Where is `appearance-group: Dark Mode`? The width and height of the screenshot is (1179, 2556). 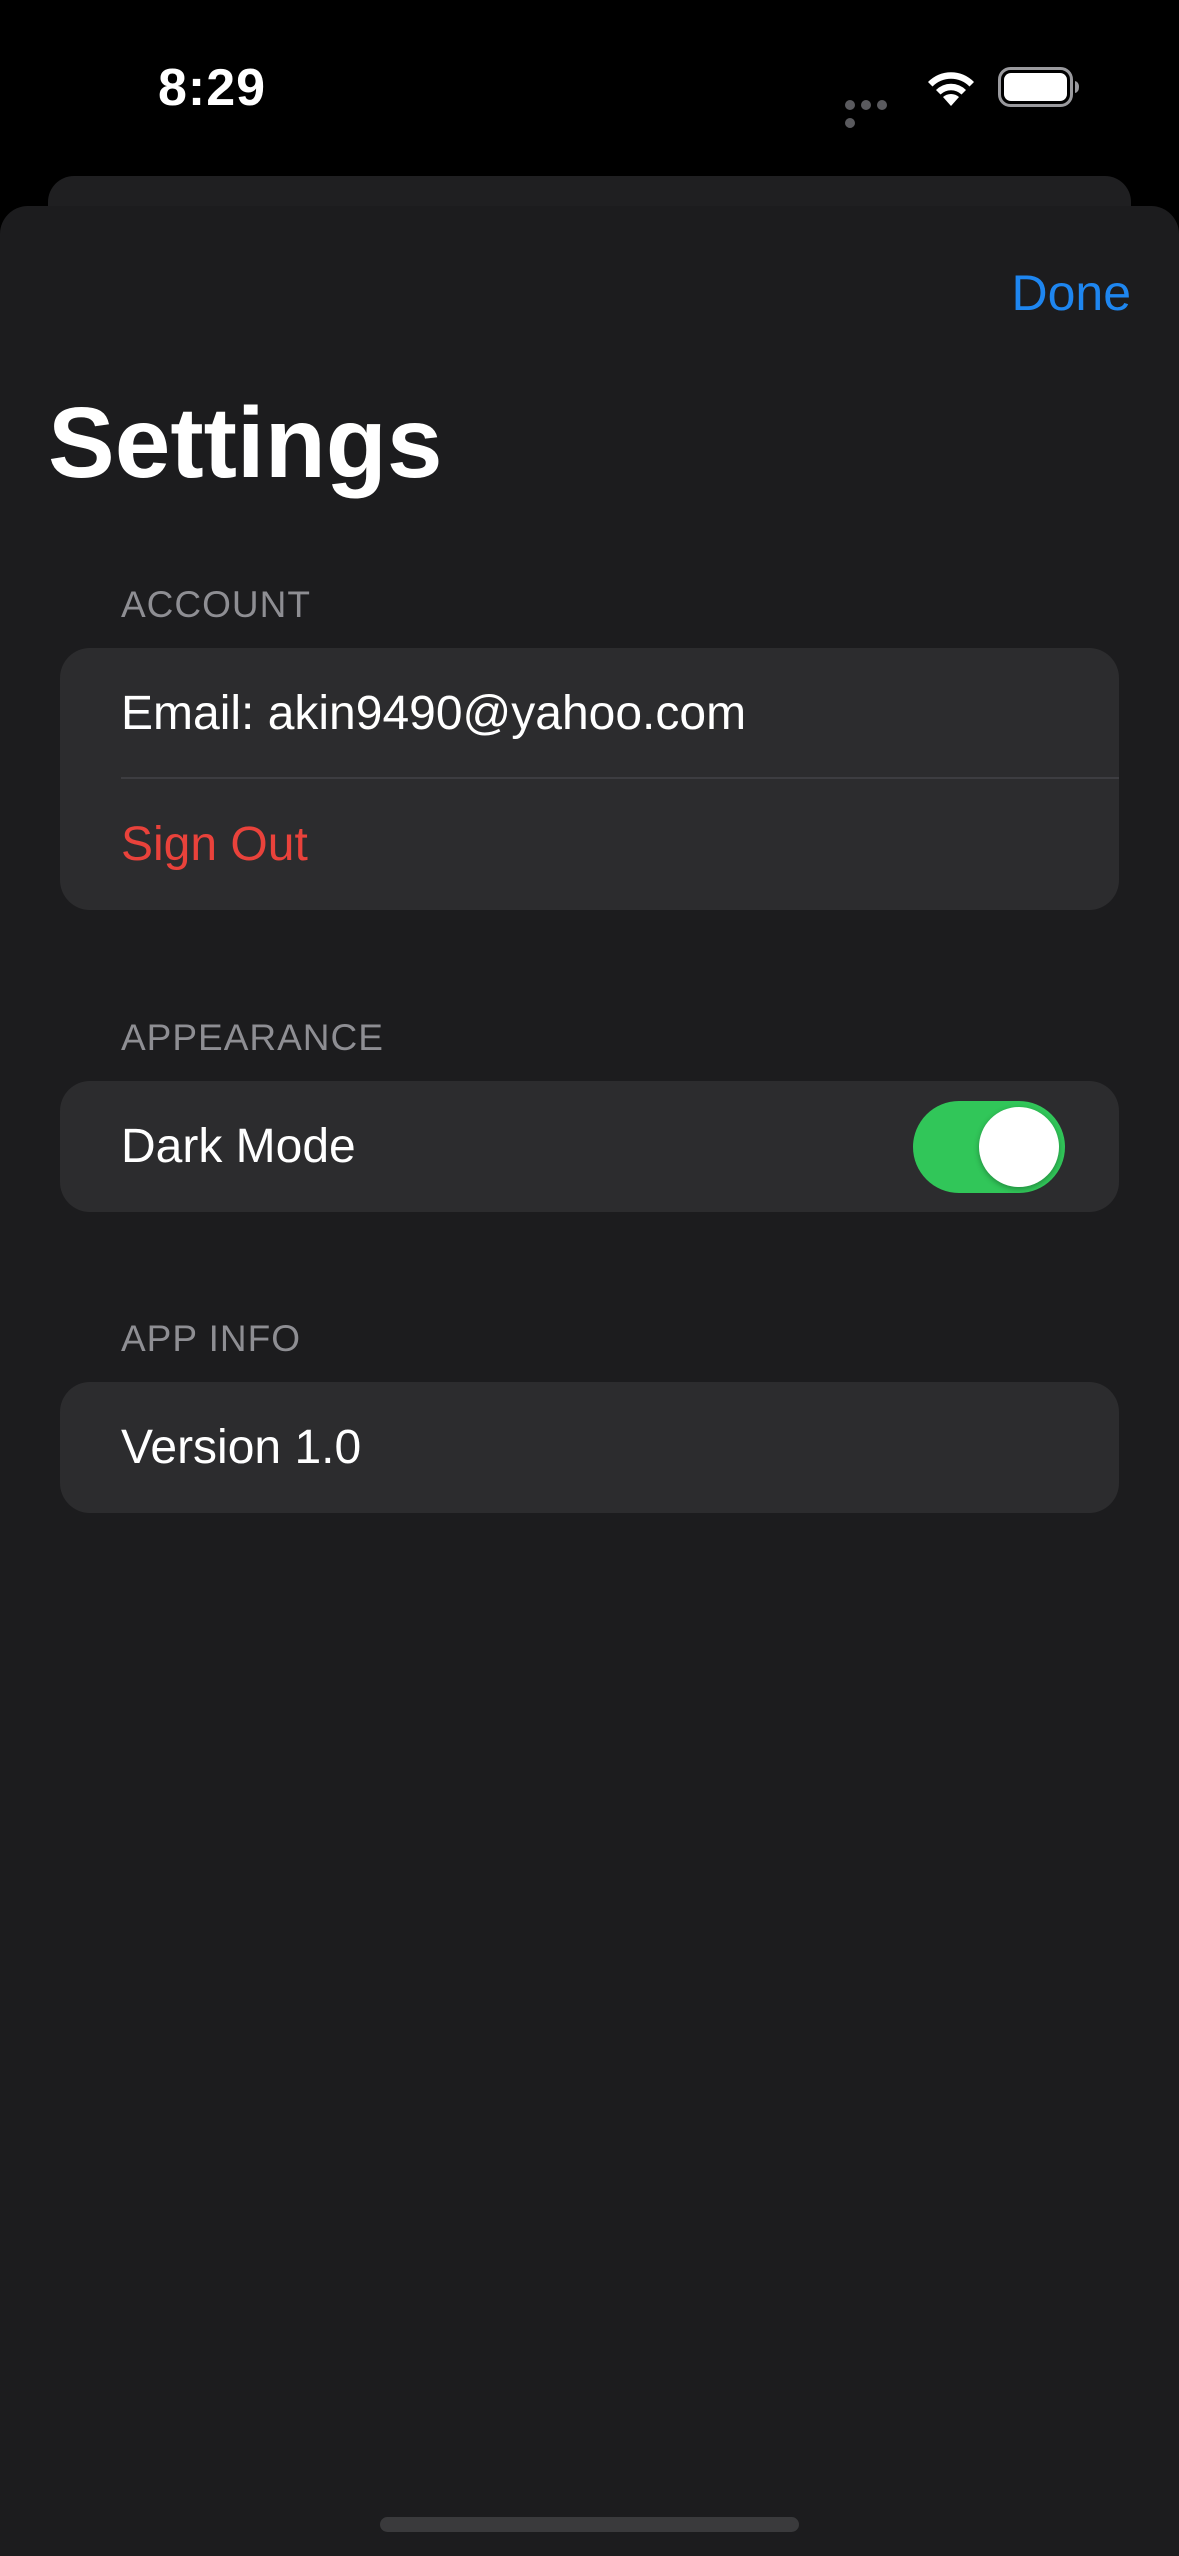 appearance-group: Dark Mode is located at coordinates (589, 1146).